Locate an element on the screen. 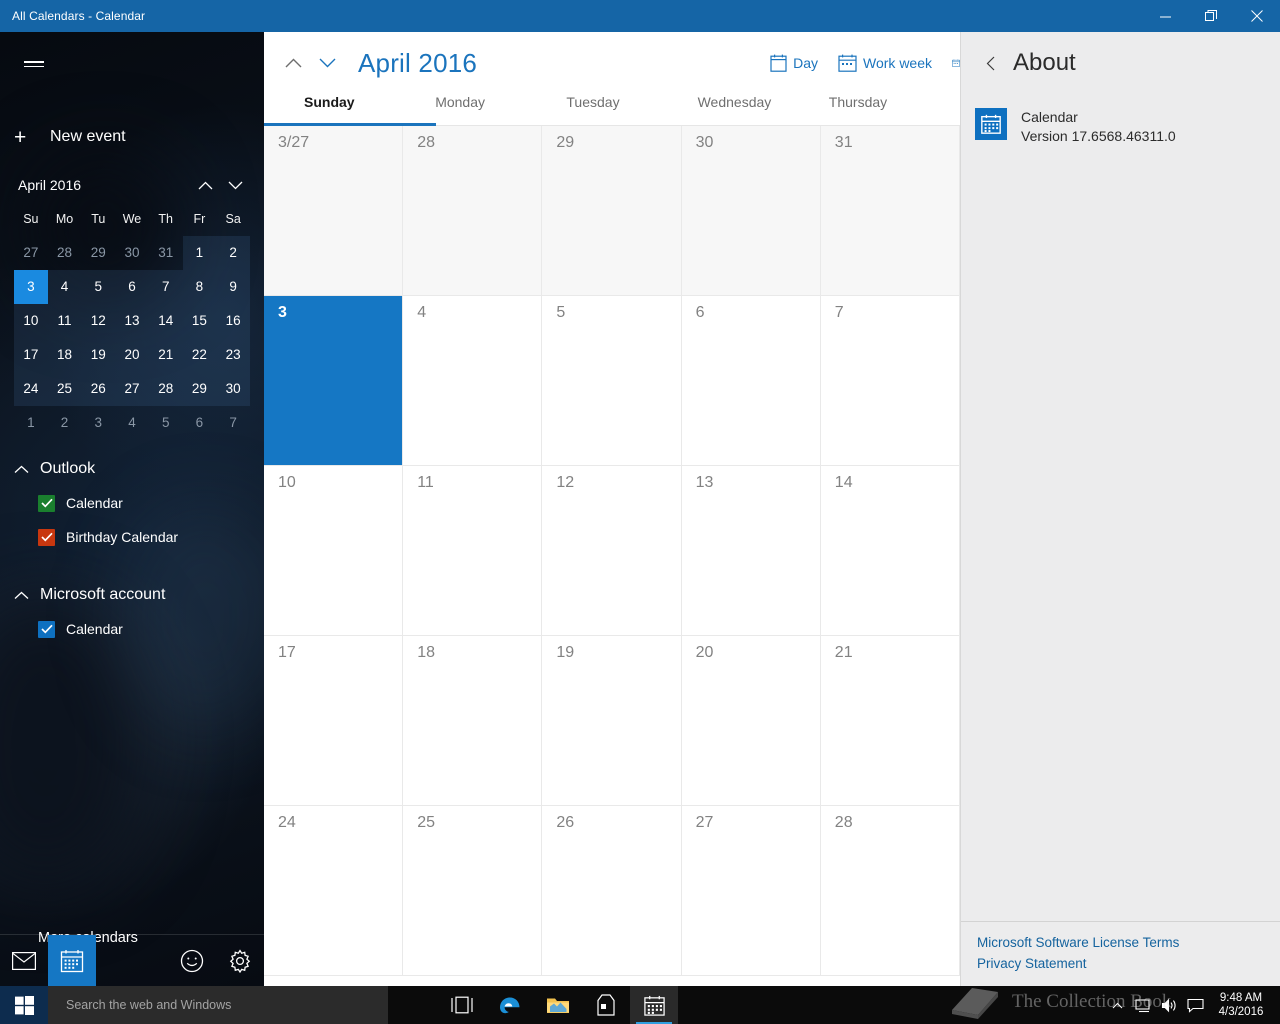 Image resolution: width=1280 pixels, height=1024 pixels. restore-button is located at coordinates (1211, 16).